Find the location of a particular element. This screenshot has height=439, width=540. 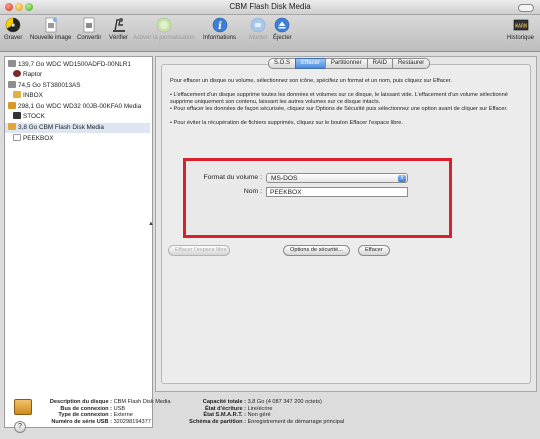

title-bar: CBM Flash Disk Media is located at coordinates (270, 7).